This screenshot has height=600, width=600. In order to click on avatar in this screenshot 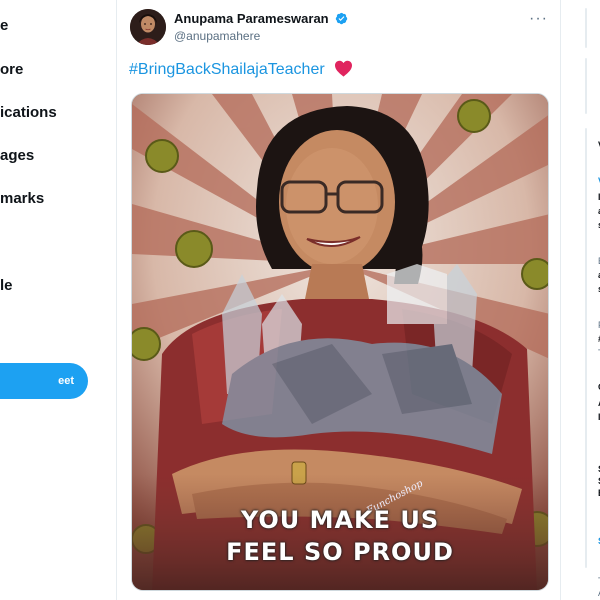, I will do `click(148, 27)`.